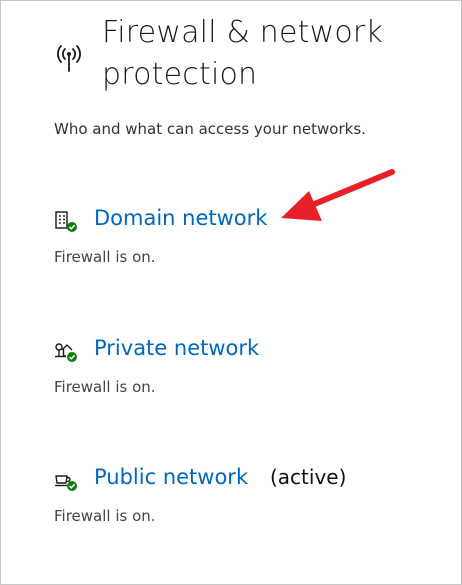  I want to click on domain-network-status: Firewall is on., so click(105, 257).